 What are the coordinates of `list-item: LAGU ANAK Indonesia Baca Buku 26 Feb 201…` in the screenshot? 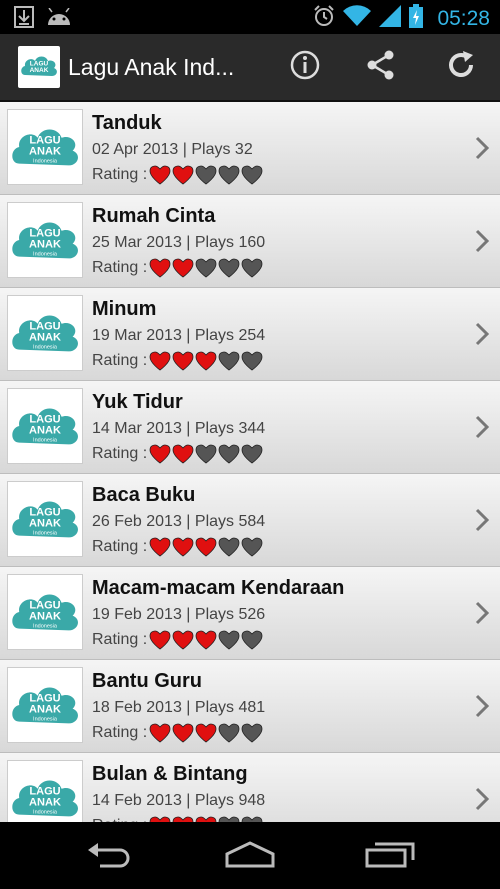 It's located at (250, 520).